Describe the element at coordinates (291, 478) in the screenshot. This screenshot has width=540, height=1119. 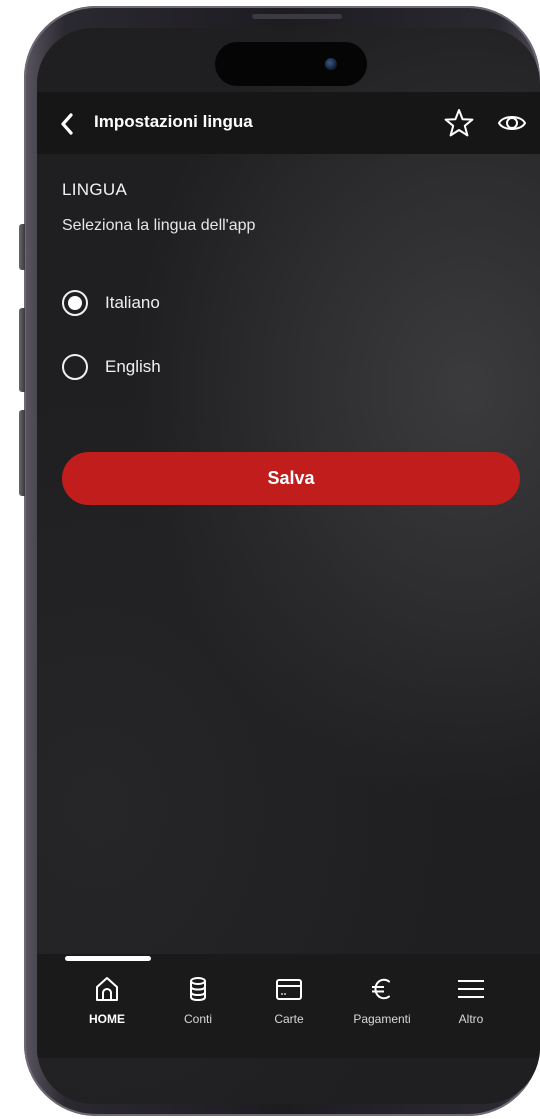
I see `save-button: Salva` at that location.